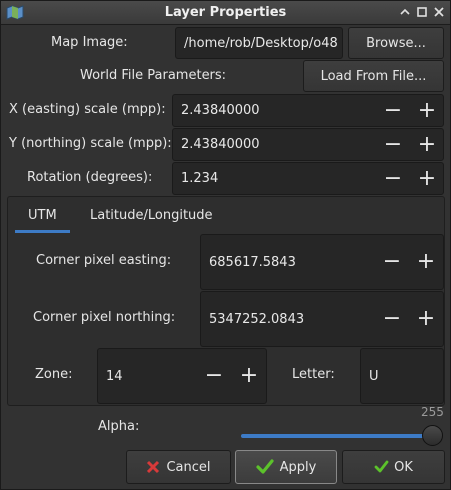 The height and width of the screenshot is (490, 451). What do you see at coordinates (393, 178) in the screenshot?
I see `rotation-decrement-button: −` at bounding box center [393, 178].